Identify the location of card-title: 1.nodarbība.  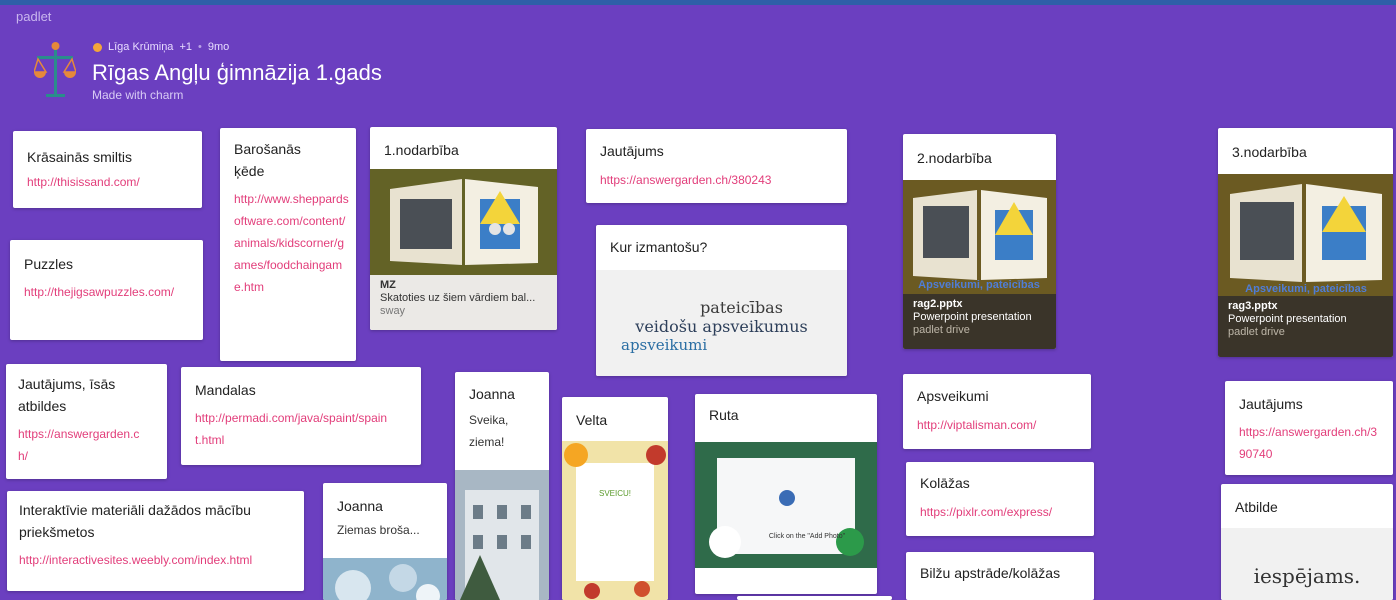
(421, 150).